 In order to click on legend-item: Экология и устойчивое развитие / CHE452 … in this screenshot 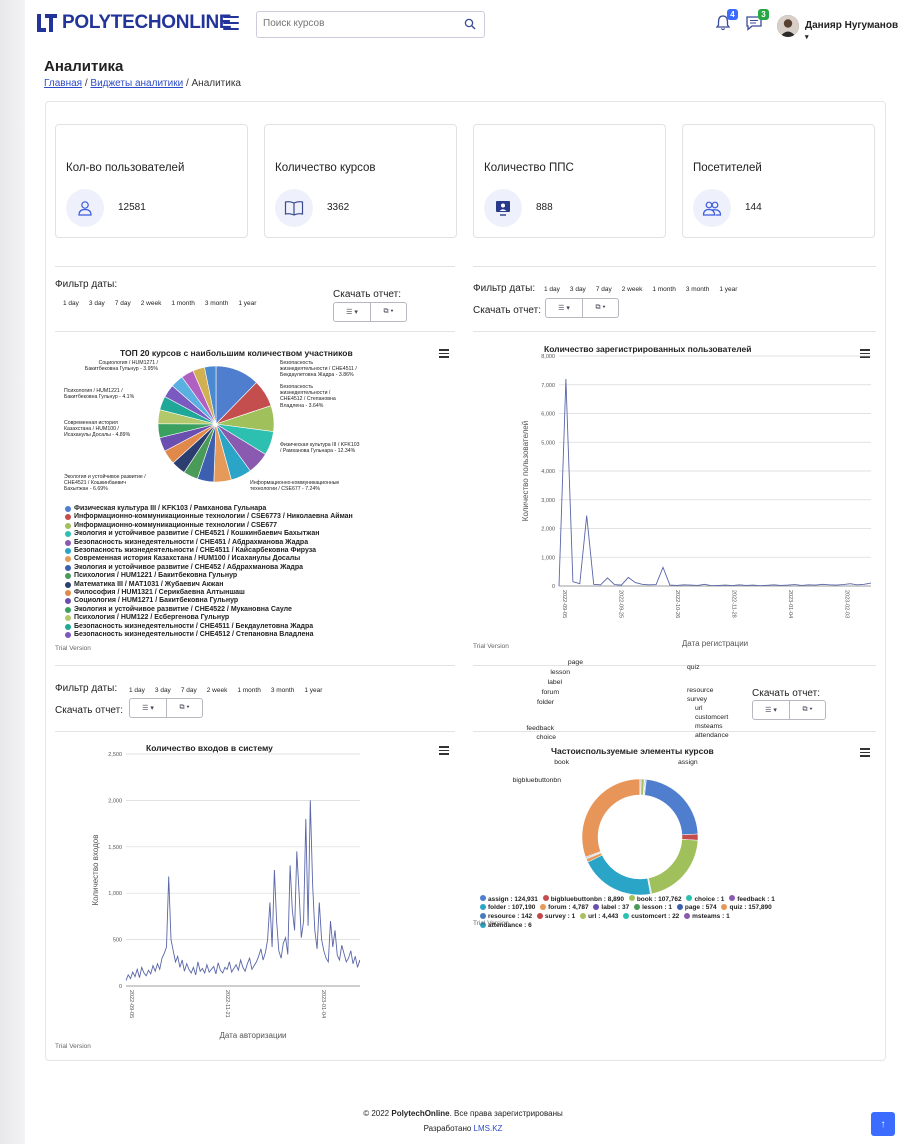, I will do `click(215, 568)`.